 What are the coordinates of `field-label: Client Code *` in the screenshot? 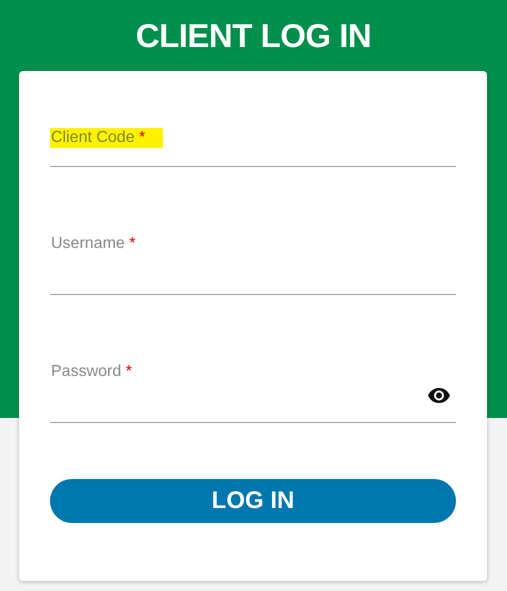 It's located at (107, 138).